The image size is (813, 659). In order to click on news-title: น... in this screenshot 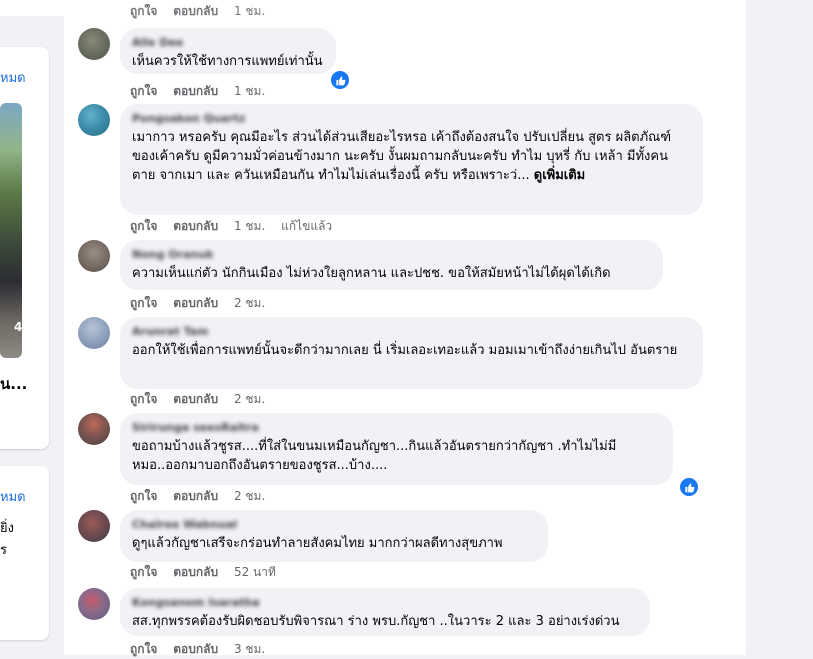, I will do `click(13, 384)`.